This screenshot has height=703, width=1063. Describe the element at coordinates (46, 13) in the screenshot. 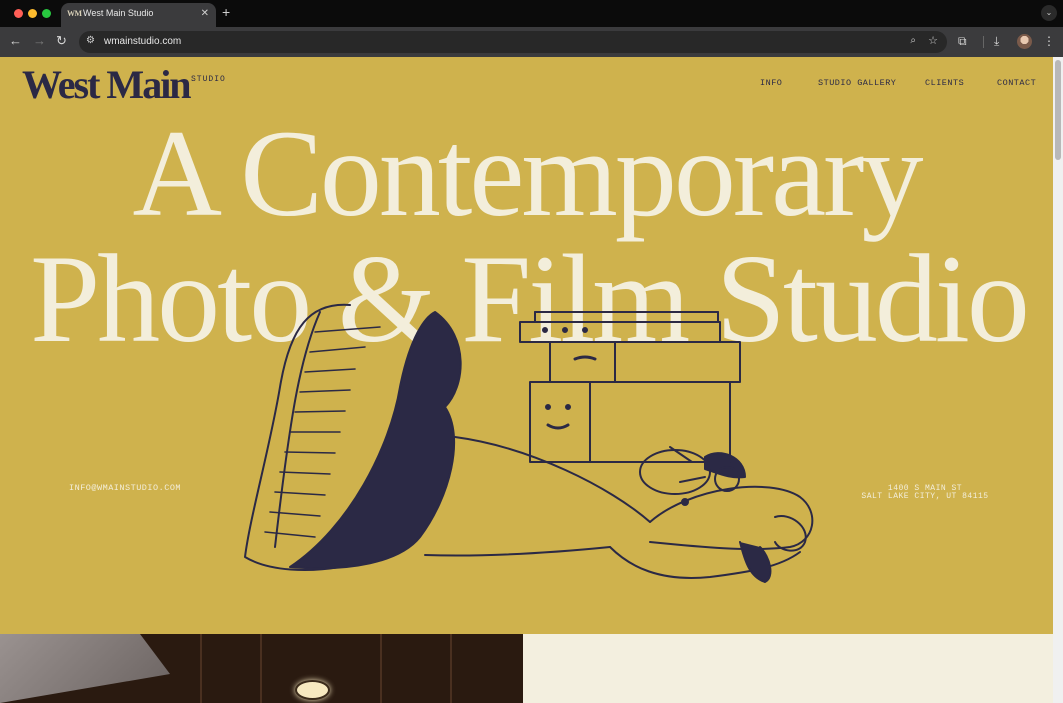

I see `maximize-window-button` at that location.